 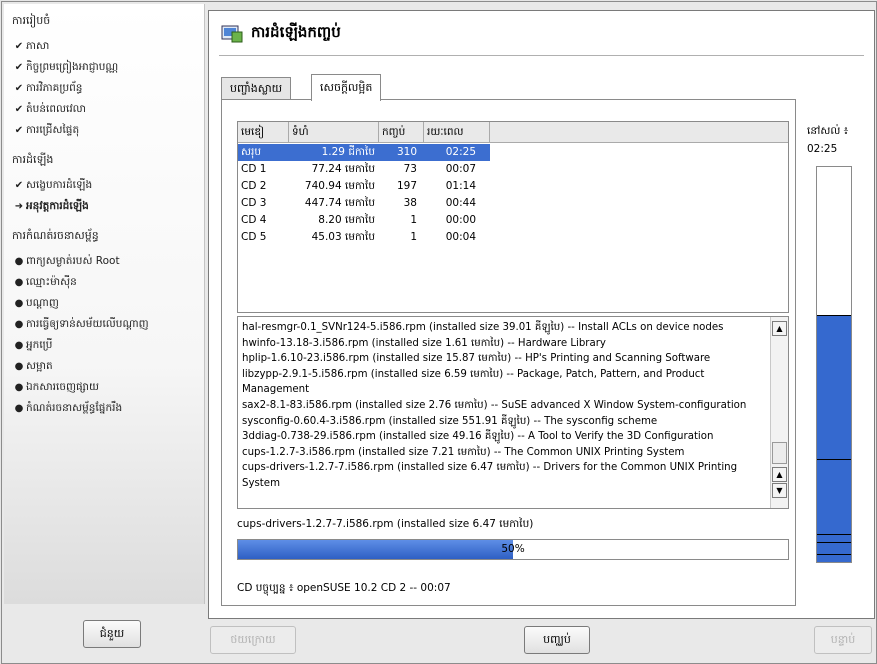 I want to click on step-label: កិច្ចព្រមព្រៀងអាជ្ញាបណ្ណ, so click(x=72, y=67).